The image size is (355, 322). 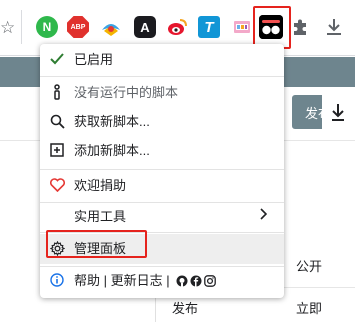 I want to click on instagram-icon, so click(x=210, y=281).